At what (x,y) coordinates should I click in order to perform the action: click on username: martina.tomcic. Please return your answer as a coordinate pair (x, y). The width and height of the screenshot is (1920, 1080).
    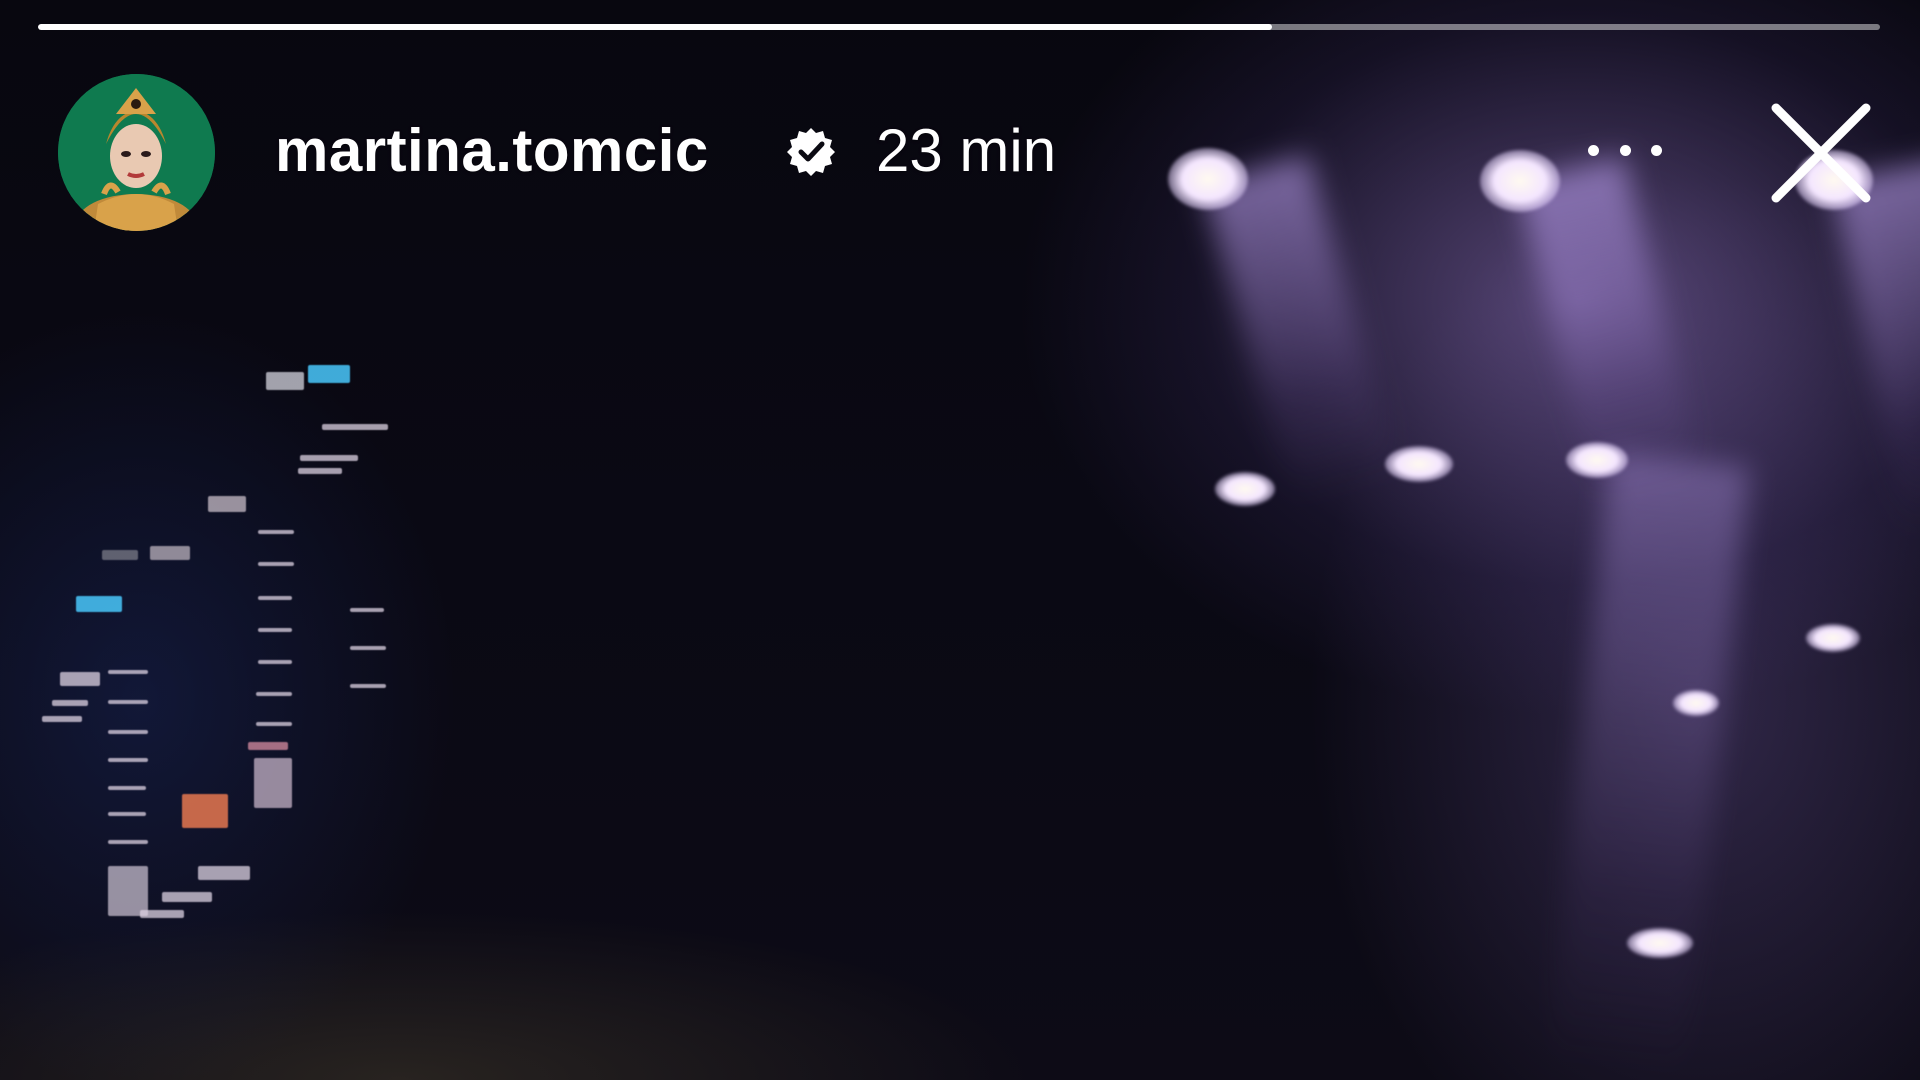
    Looking at the image, I should click on (492, 150).